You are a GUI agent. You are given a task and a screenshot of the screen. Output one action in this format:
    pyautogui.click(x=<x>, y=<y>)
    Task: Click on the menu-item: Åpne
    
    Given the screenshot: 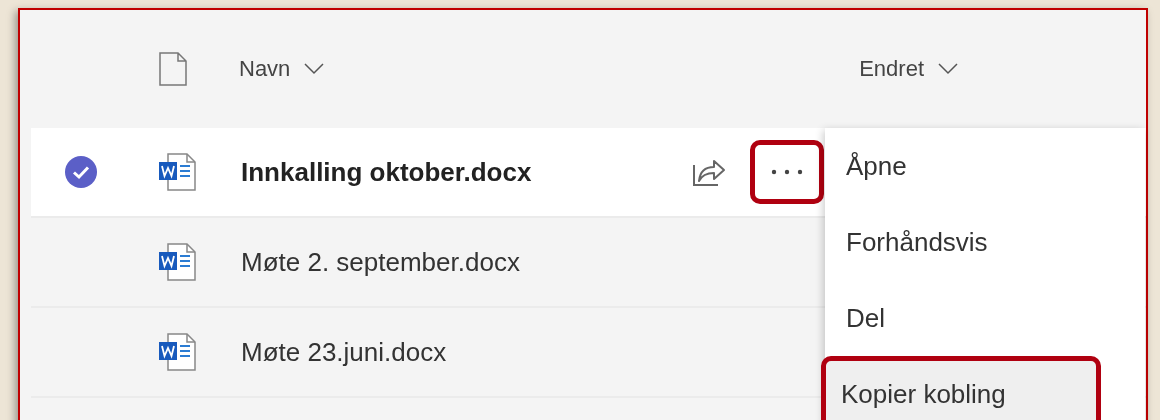 What is the action you would take?
    pyautogui.click(x=985, y=166)
    